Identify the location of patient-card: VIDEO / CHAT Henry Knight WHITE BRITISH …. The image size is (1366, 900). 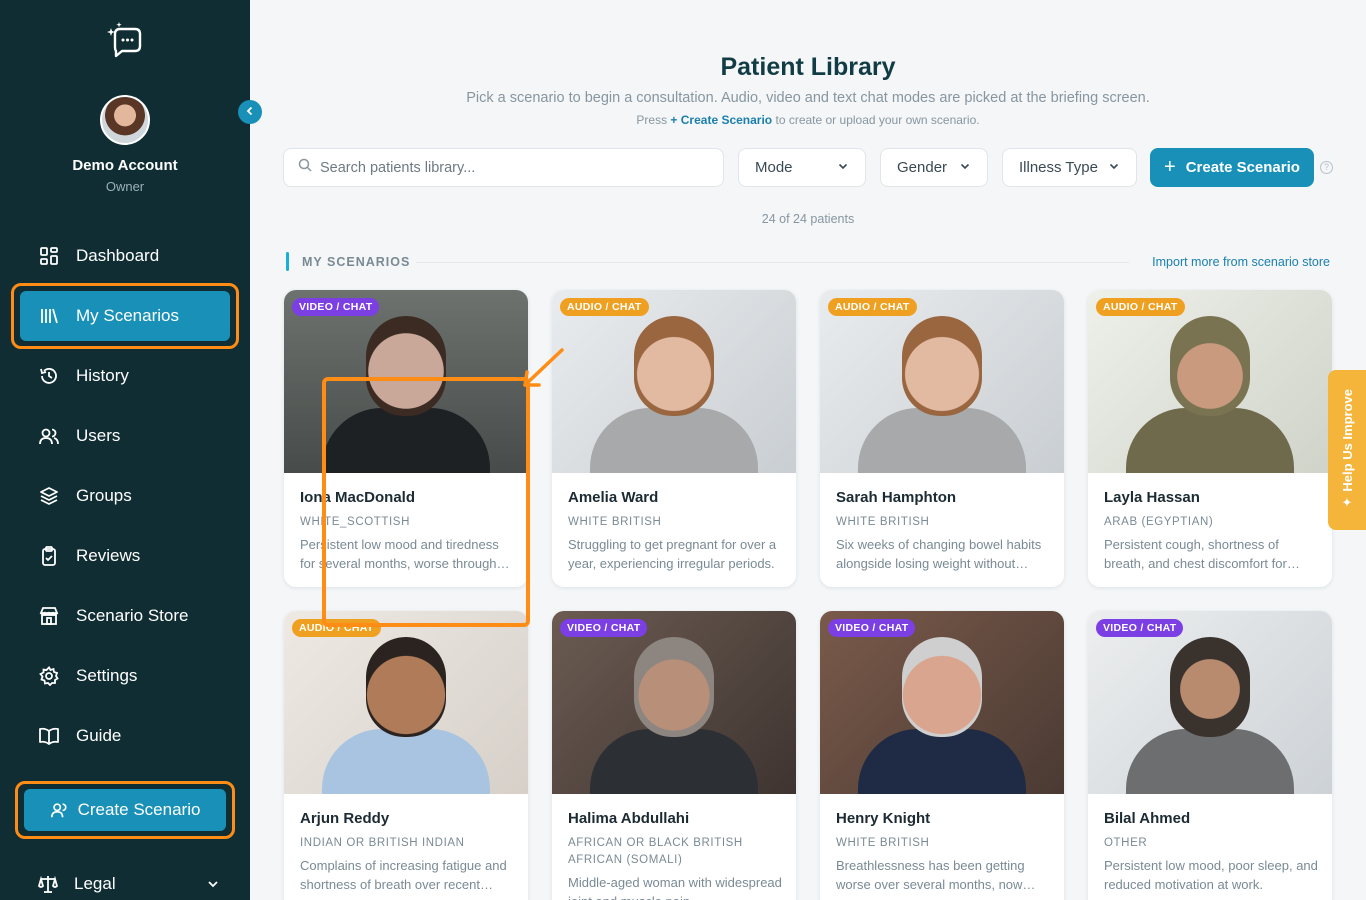
(942, 755).